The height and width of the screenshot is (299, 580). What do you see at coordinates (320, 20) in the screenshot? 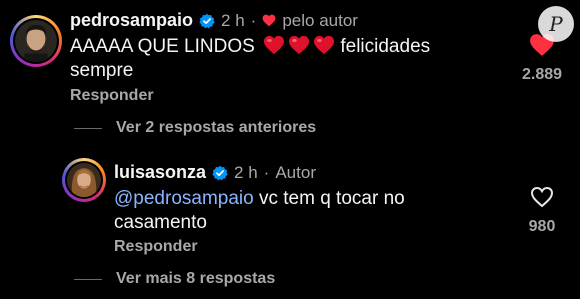
I see `liked-by-author-label: pelo autor` at bounding box center [320, 20].